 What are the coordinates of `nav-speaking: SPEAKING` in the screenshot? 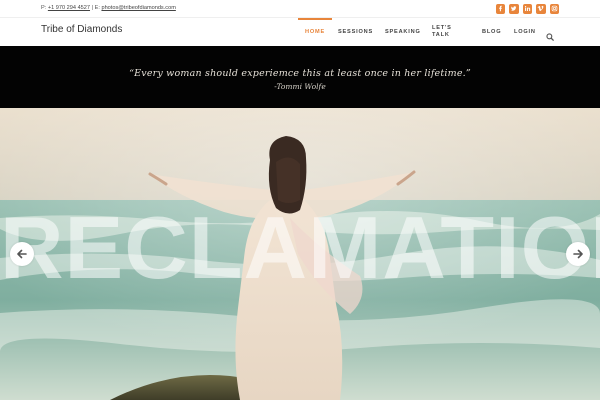 It's located at (403, 32).